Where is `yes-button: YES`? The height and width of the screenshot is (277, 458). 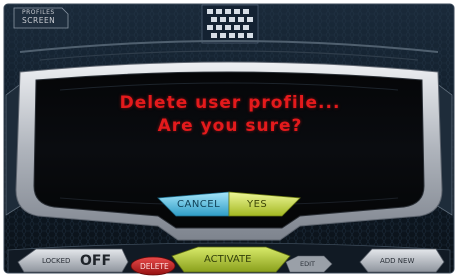
yes-button: YES is located at coordinates (263, 204).